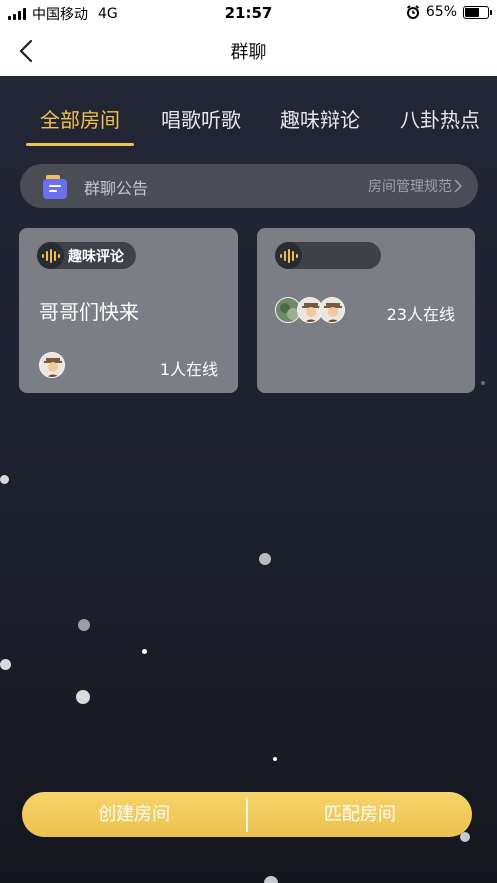 This screenshot has height=883, width=497. I want to click on room-tag-label: 趣味评论, so click(96, 256).